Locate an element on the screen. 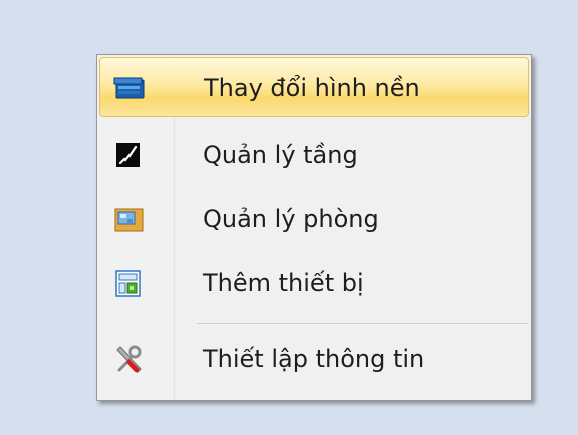 The width and height of the screenshot is (578, 435). menu-item-add-device: Thêm thiết bị is located at coordinates (314, 283).